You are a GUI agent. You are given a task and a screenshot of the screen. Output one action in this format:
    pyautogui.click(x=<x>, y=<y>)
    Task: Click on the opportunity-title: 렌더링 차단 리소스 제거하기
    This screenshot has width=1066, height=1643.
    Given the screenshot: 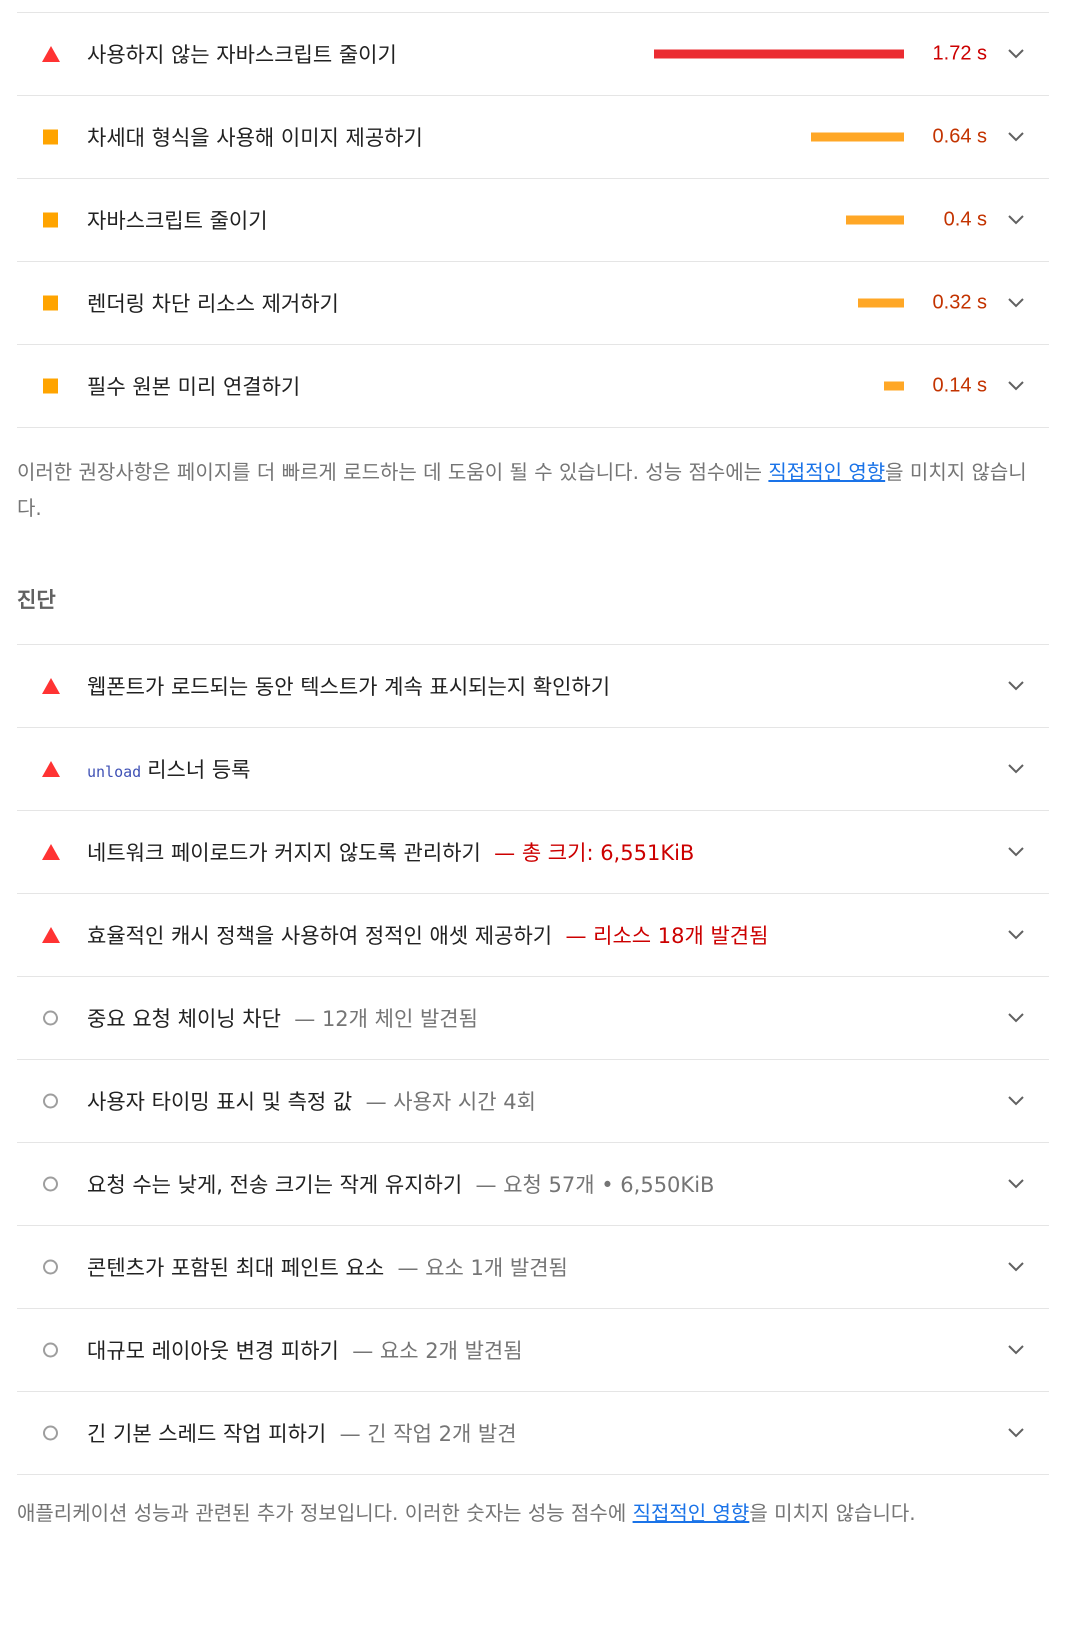 What is the action you would take?
    pyautogui.click(x=213, y=304)
    